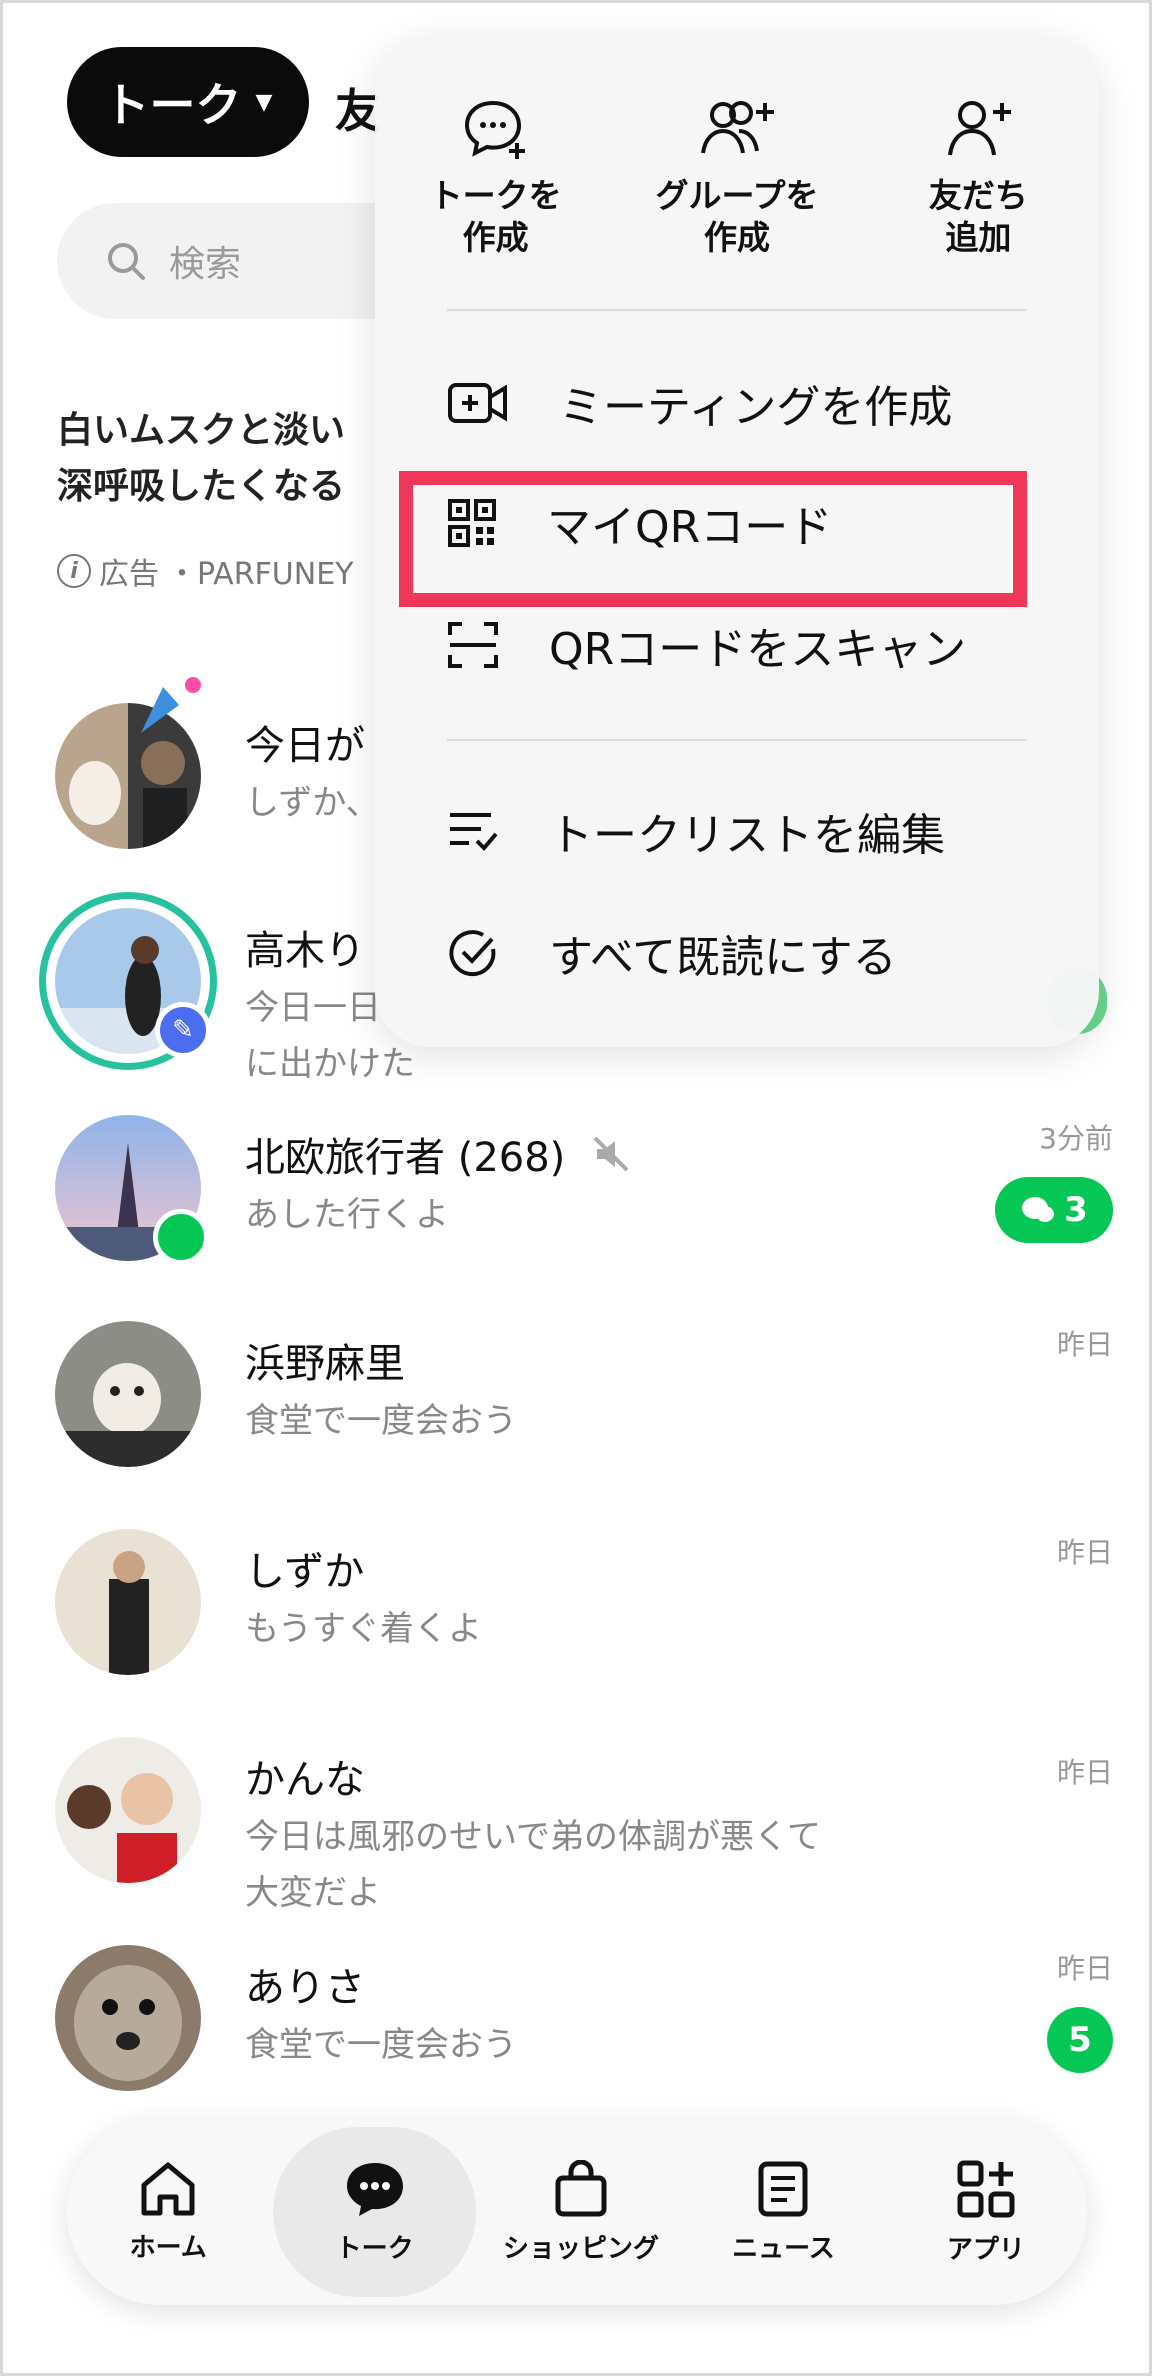 Image resolution: width=1152 pixels, height=2376 pixels. I want to click on video-plus-icon, so click(477, 403).